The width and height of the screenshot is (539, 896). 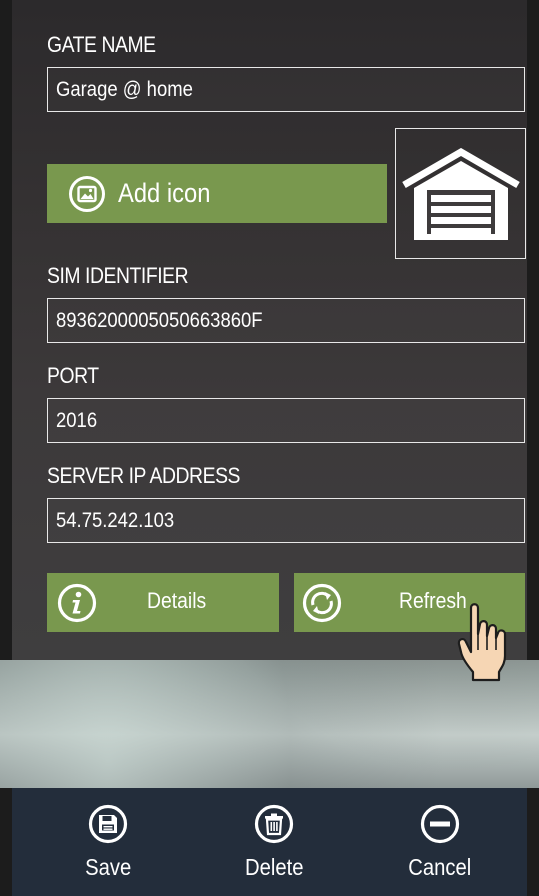 What do you see at coordinates (177, 600) in the screenshot?
I see `details-label: Details` at bounding box center [177, 600].